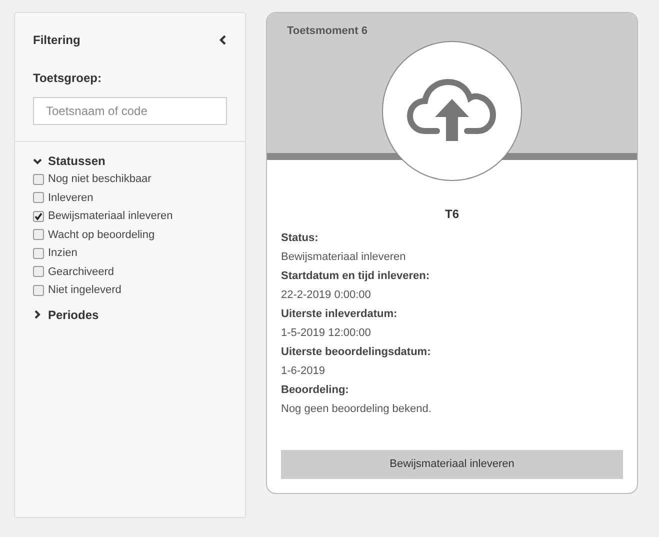 The width and height of the screenshot is (659, 537). I want to click on submit-button: Bewijsmateriaal inleveren, so click(452, 464).